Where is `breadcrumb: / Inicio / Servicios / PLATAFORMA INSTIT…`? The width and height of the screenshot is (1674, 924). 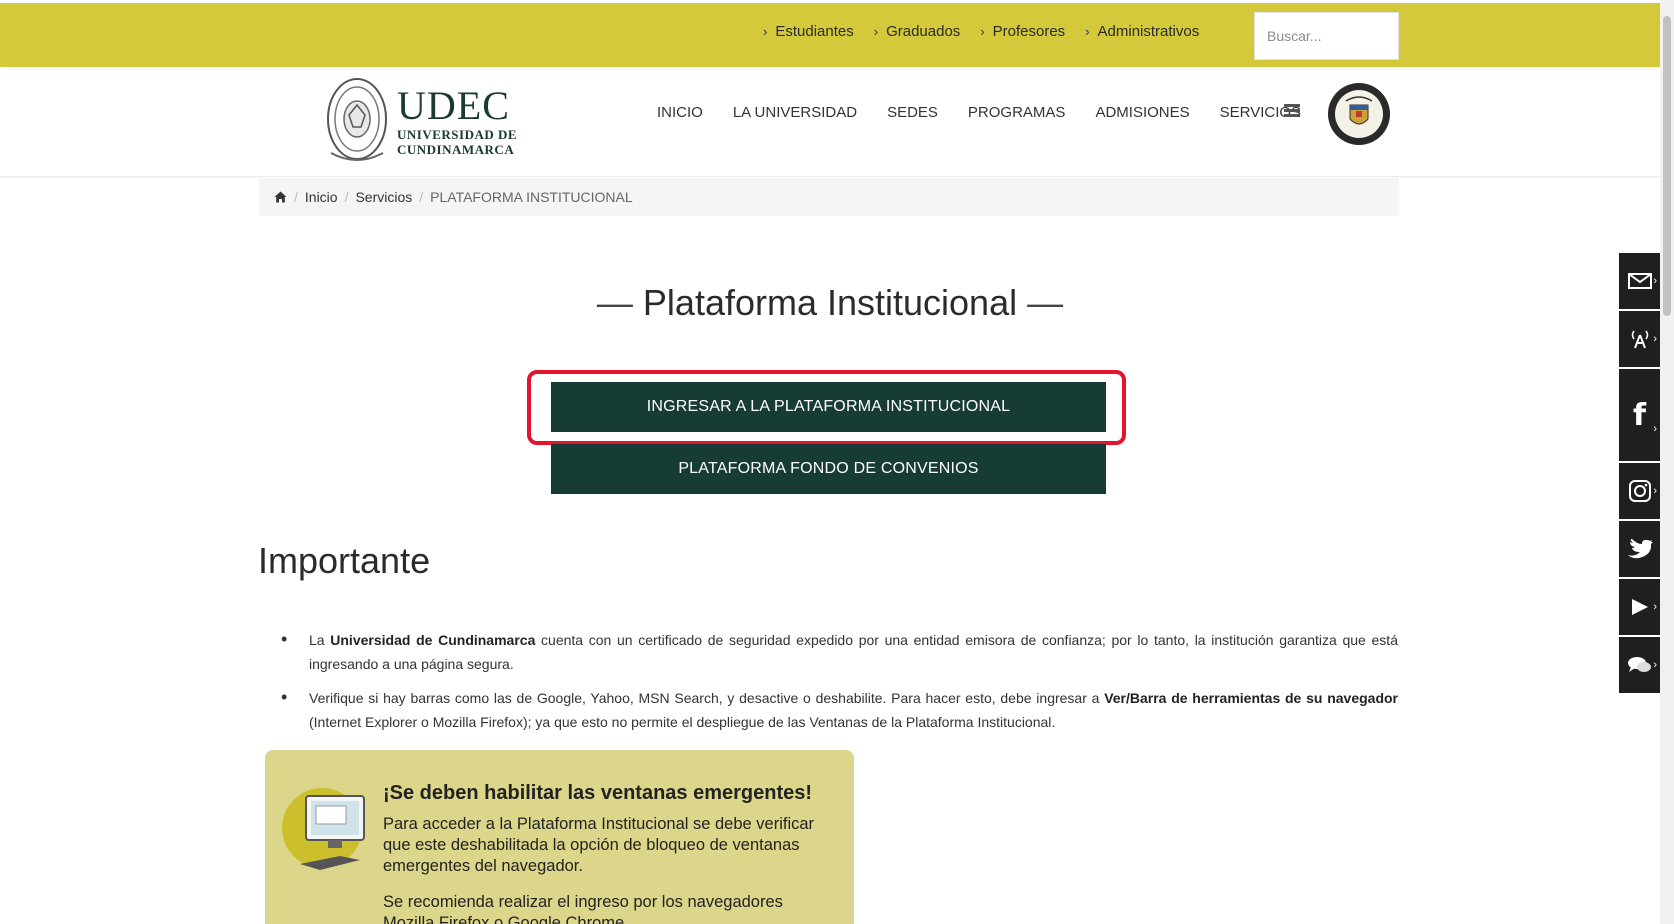
breadcrumb: / Inicio / Servicios / PLATAFORMA INSTIT… is located at coordinates (829, 197).